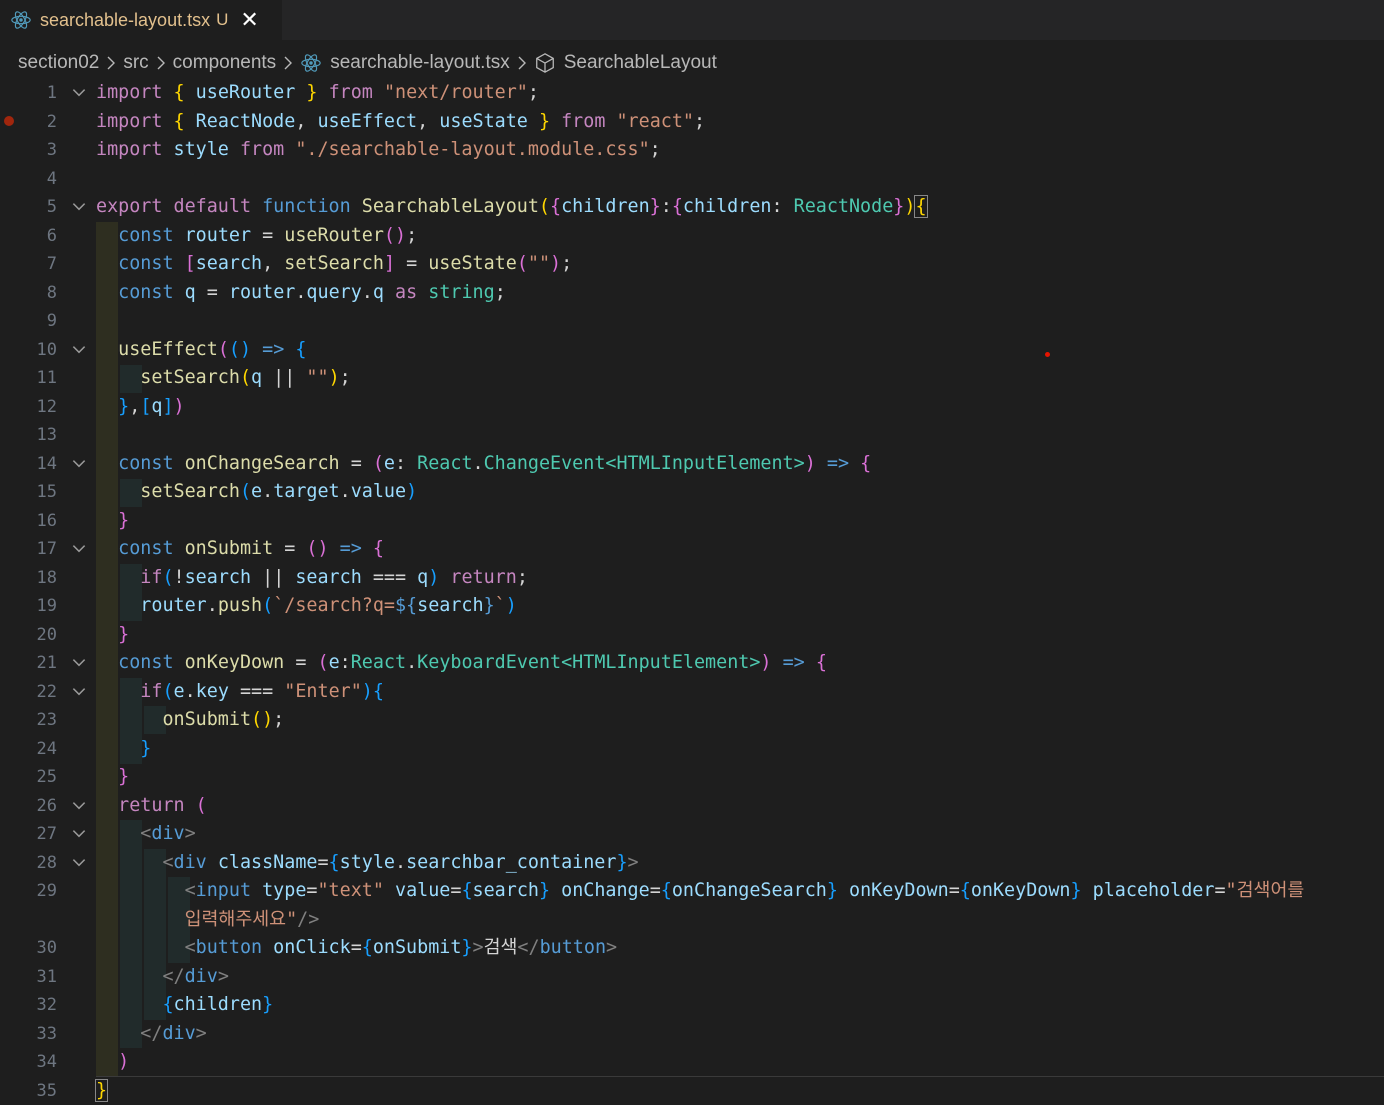 This screenshot has width=1384, height=1105. Describe the element at coordinates (51, 292) in the screenshot. I see `line-number: 8` at that location.